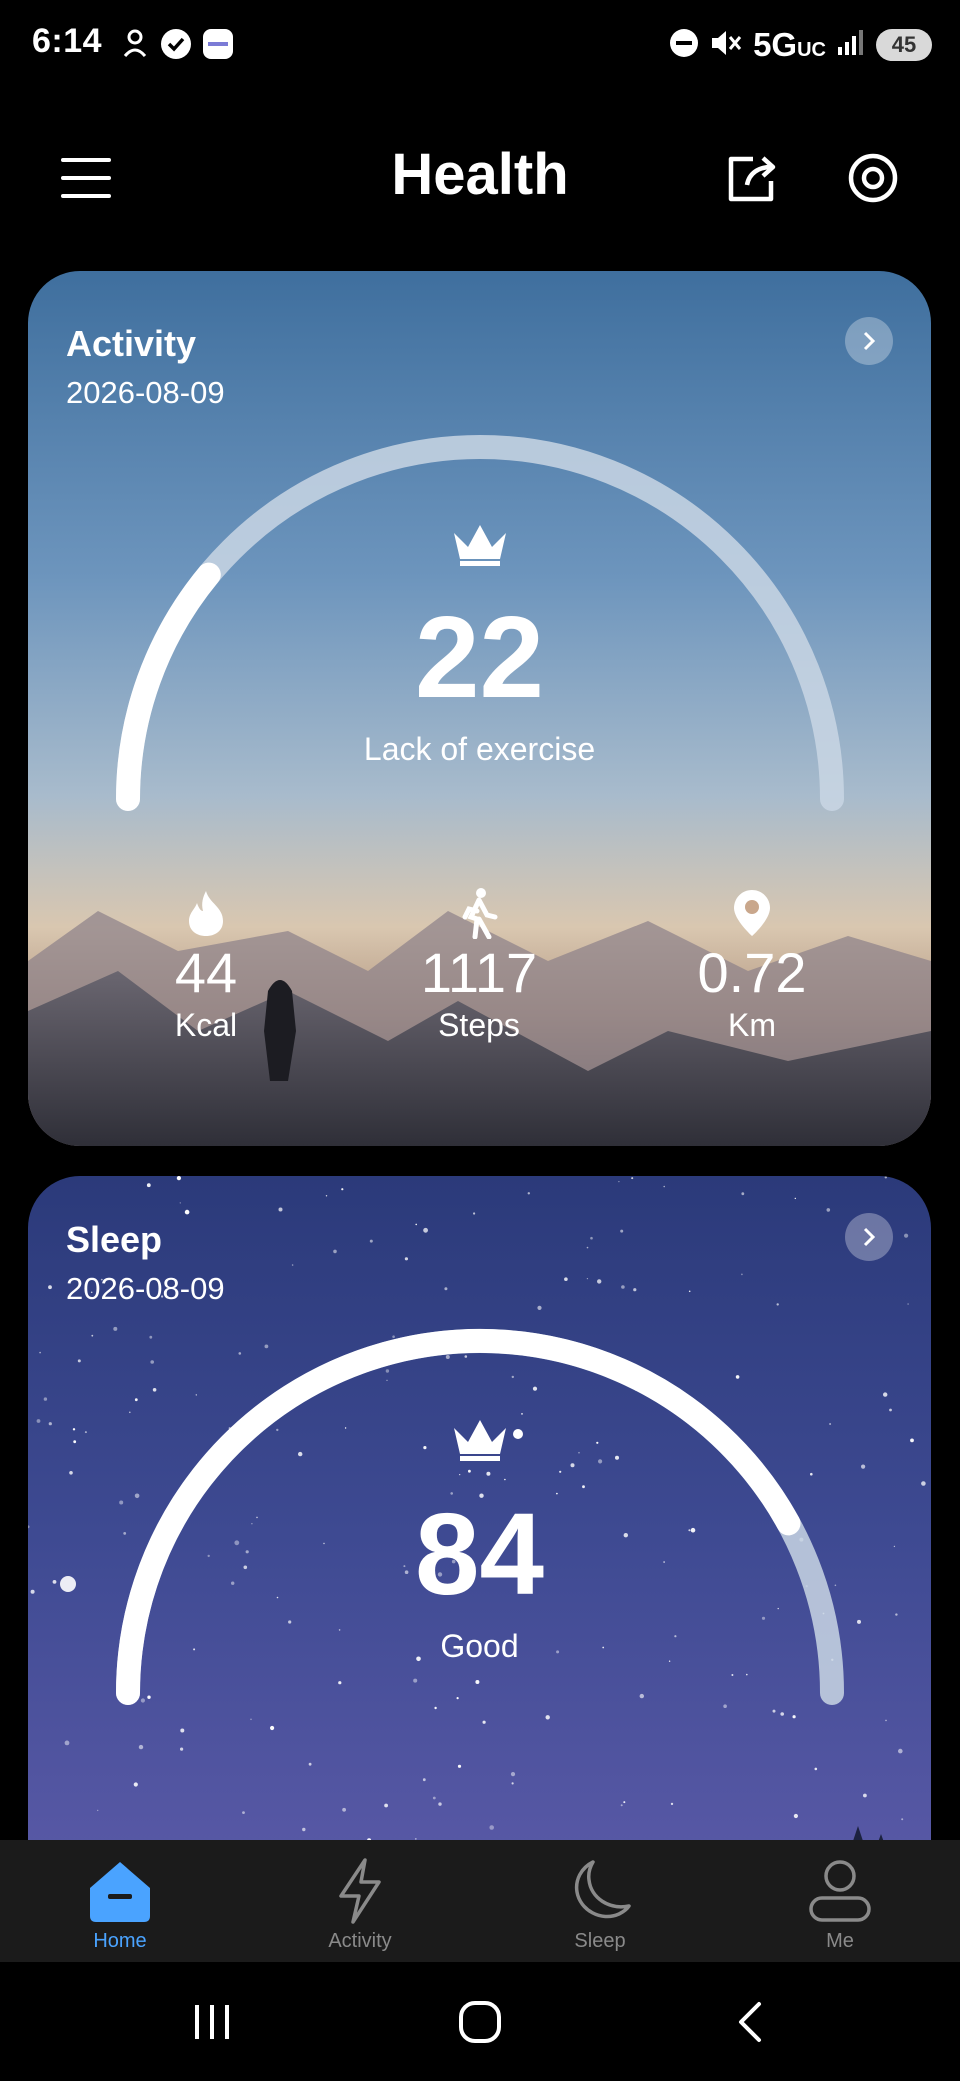 This screenshot has width=960, height=2081. Describe the element at coordinates (176, 46) in the screenshot. I see `check-circle-icon` at that location.